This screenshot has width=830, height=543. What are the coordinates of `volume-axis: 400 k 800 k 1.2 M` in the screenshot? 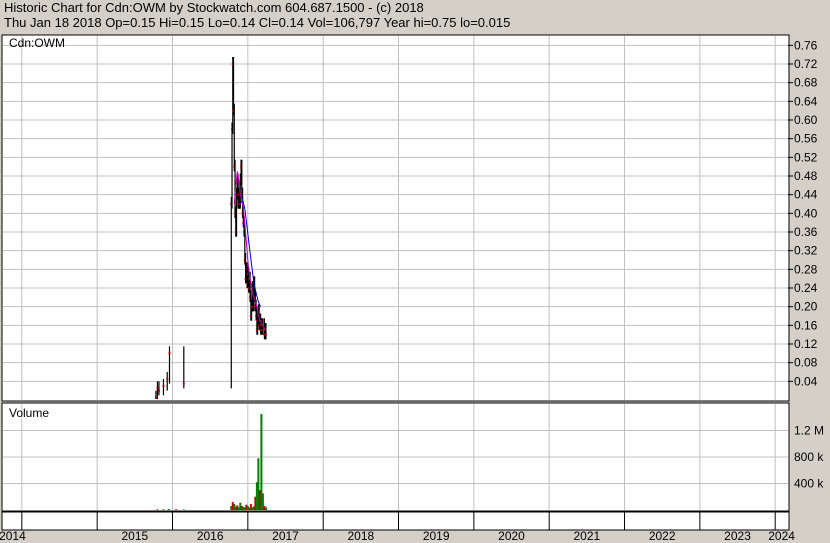 It's located at (809, 457).